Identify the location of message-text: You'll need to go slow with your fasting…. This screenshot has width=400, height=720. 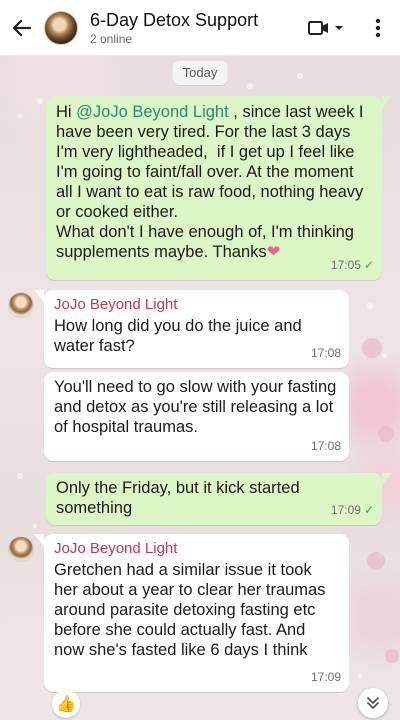
(197, 407).